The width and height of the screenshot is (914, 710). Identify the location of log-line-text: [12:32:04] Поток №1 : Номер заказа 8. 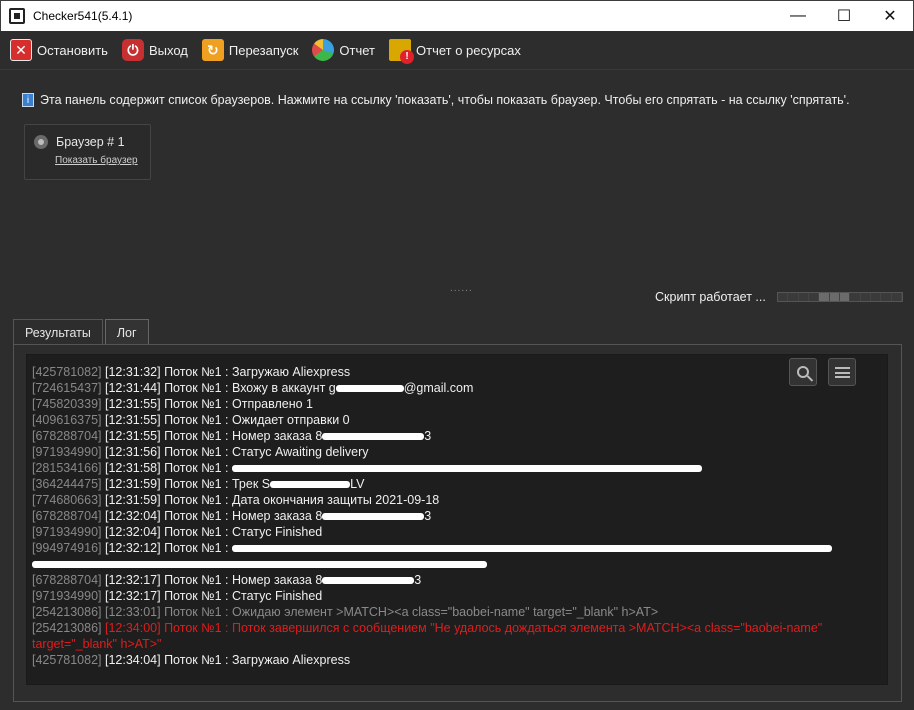
(214, 516).